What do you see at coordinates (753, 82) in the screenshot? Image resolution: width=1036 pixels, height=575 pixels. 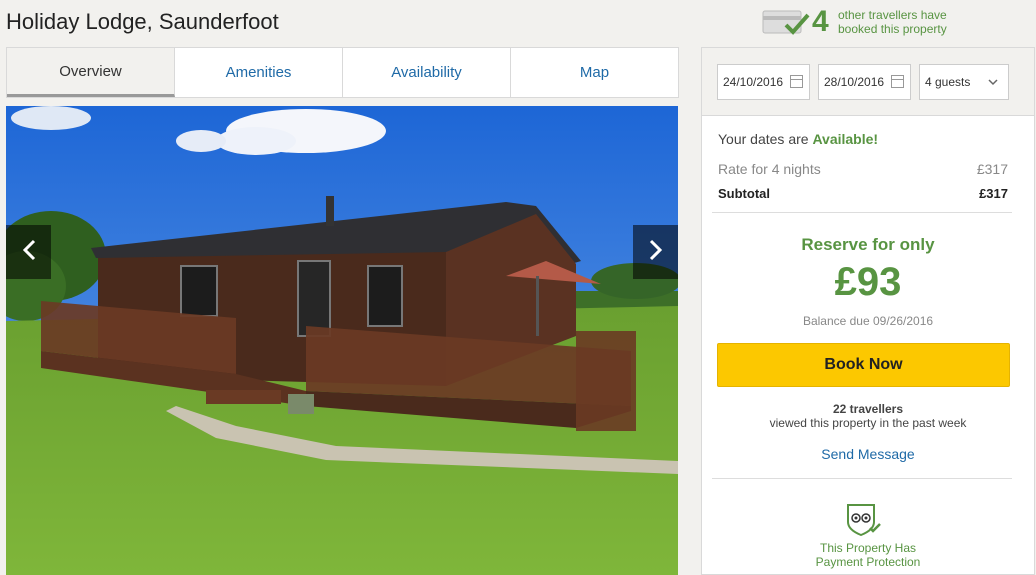 I see `checkin-date-value: 24/10/2016` at bounding box center [753, 82].